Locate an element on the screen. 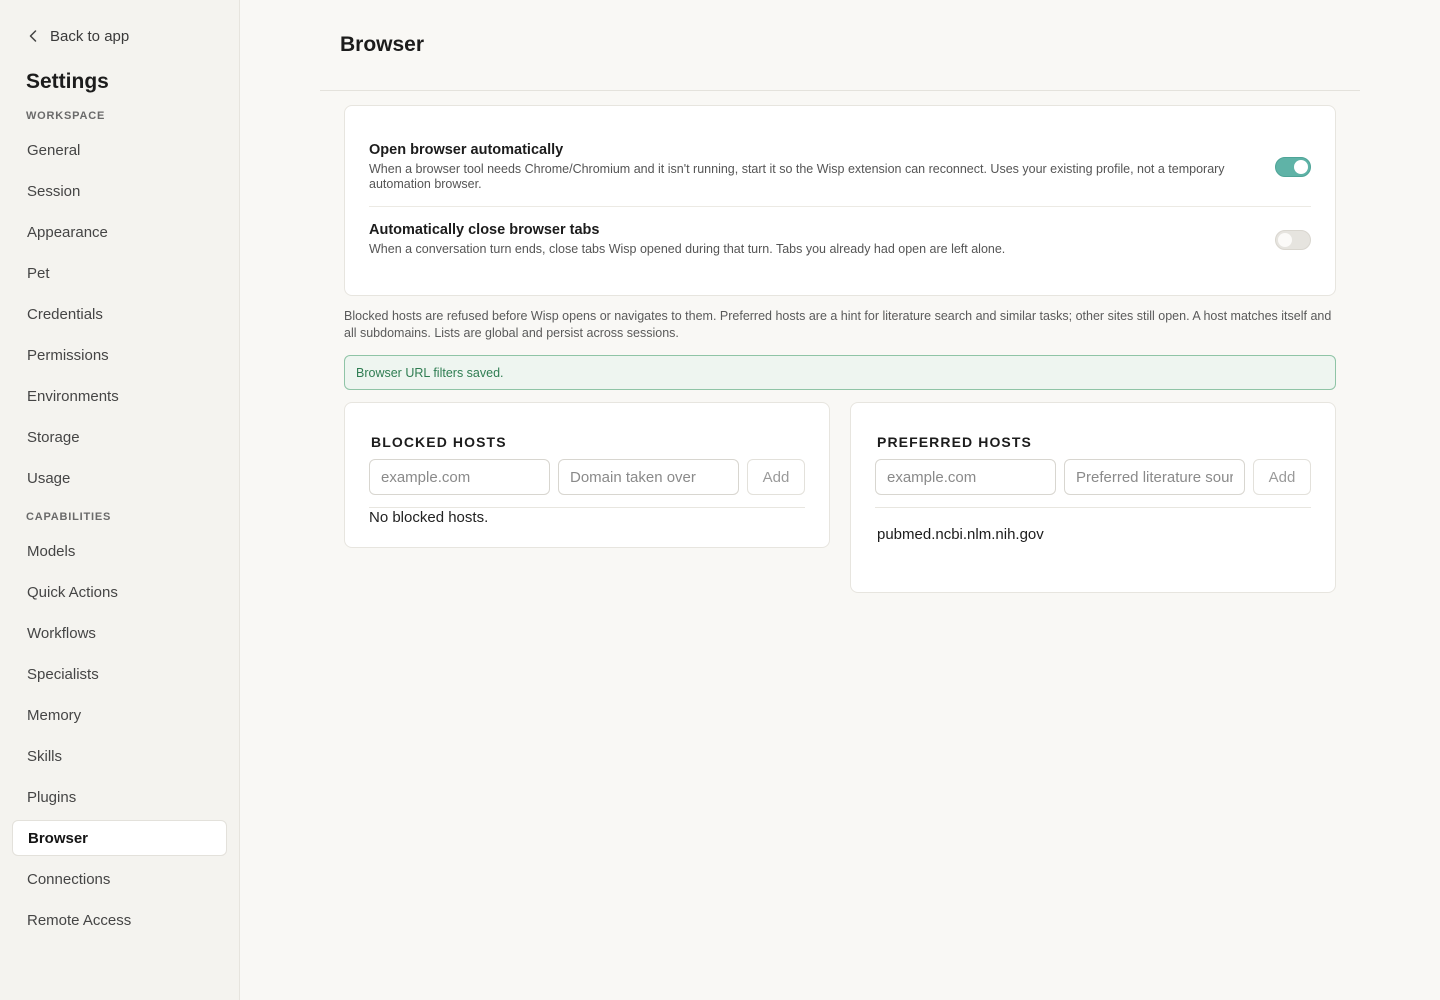 The image size is (1440, 1000). blocked-reason-input is located at coordinates (648, 477).